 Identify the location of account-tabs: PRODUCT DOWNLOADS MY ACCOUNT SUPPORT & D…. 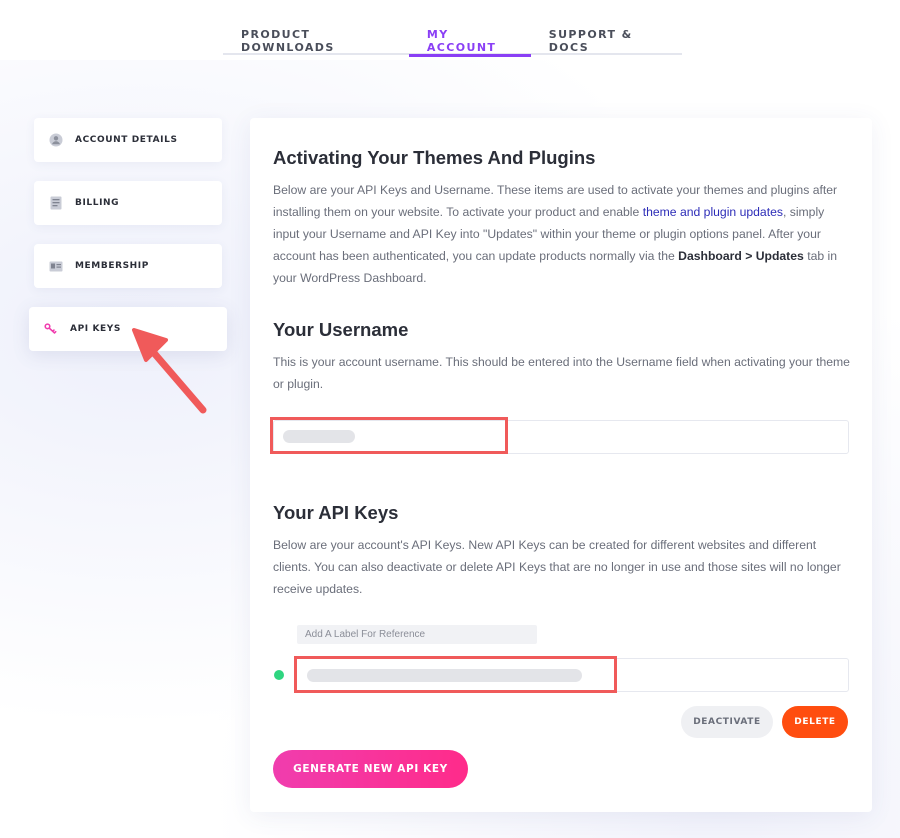
(452, 39).